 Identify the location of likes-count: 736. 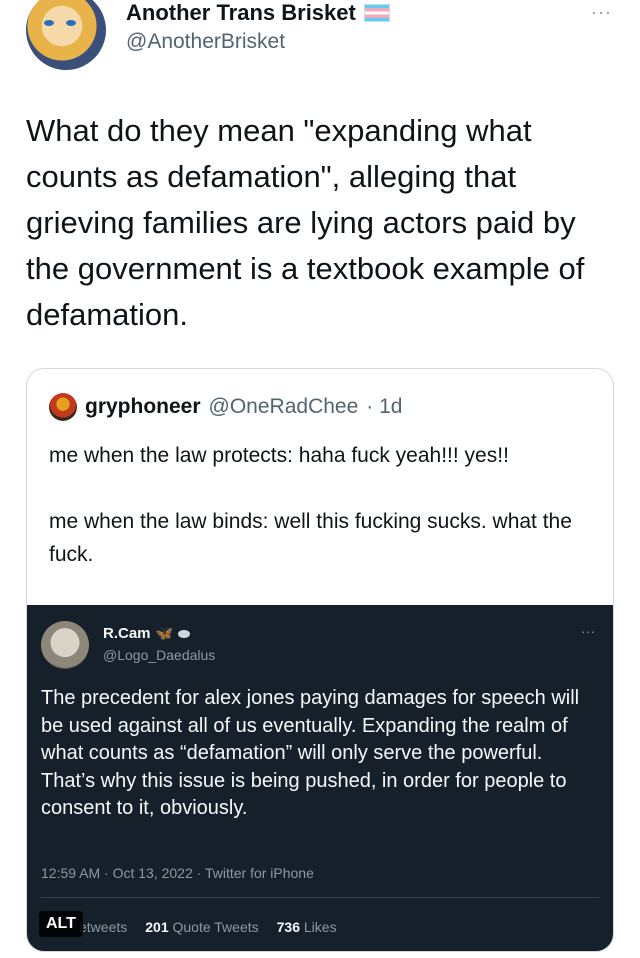
(288, 927).